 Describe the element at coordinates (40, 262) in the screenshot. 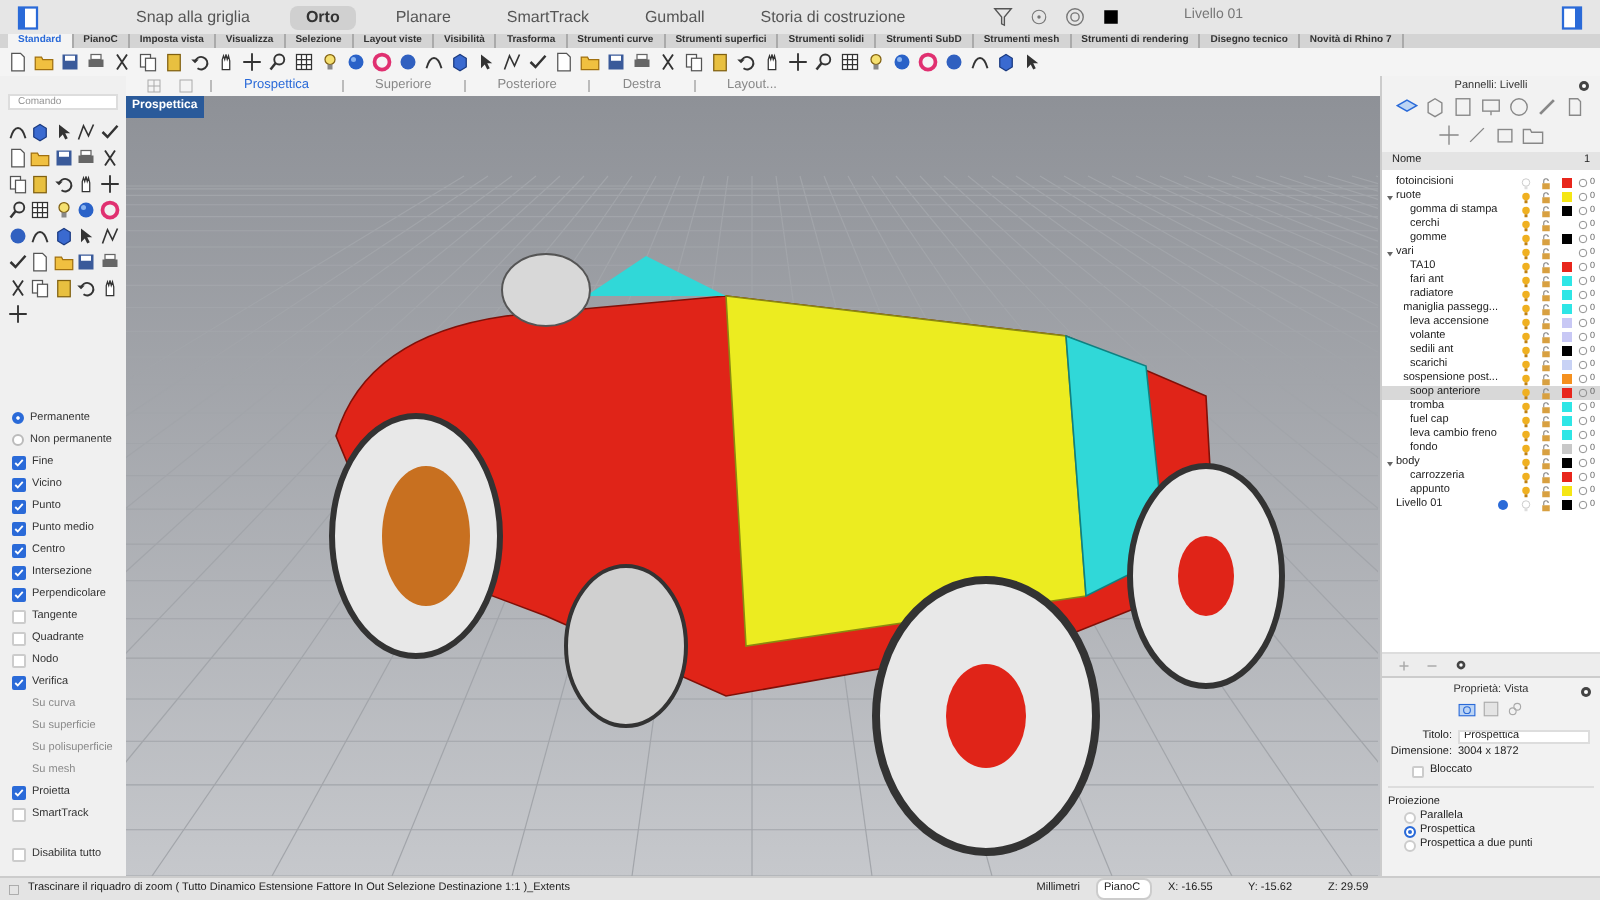

I see `document-icon` at that location.